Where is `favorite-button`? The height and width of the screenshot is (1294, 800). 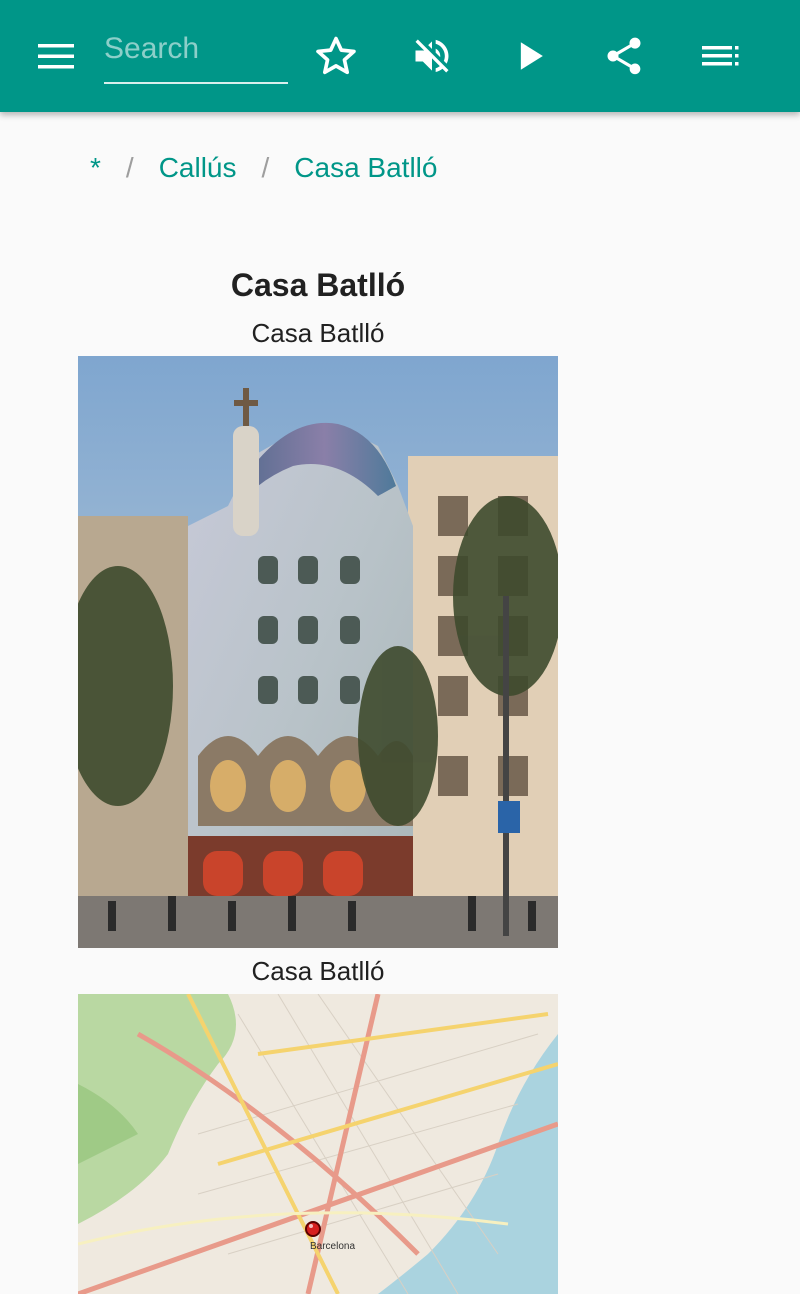 favorite-button is located at coordinates (336, 56).